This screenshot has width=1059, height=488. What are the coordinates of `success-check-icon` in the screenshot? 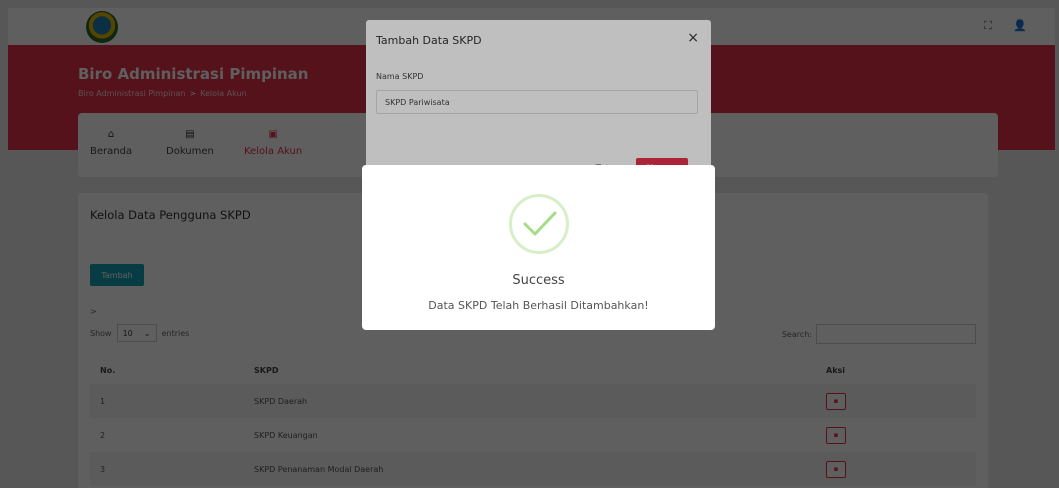 It's located at (539, 224).